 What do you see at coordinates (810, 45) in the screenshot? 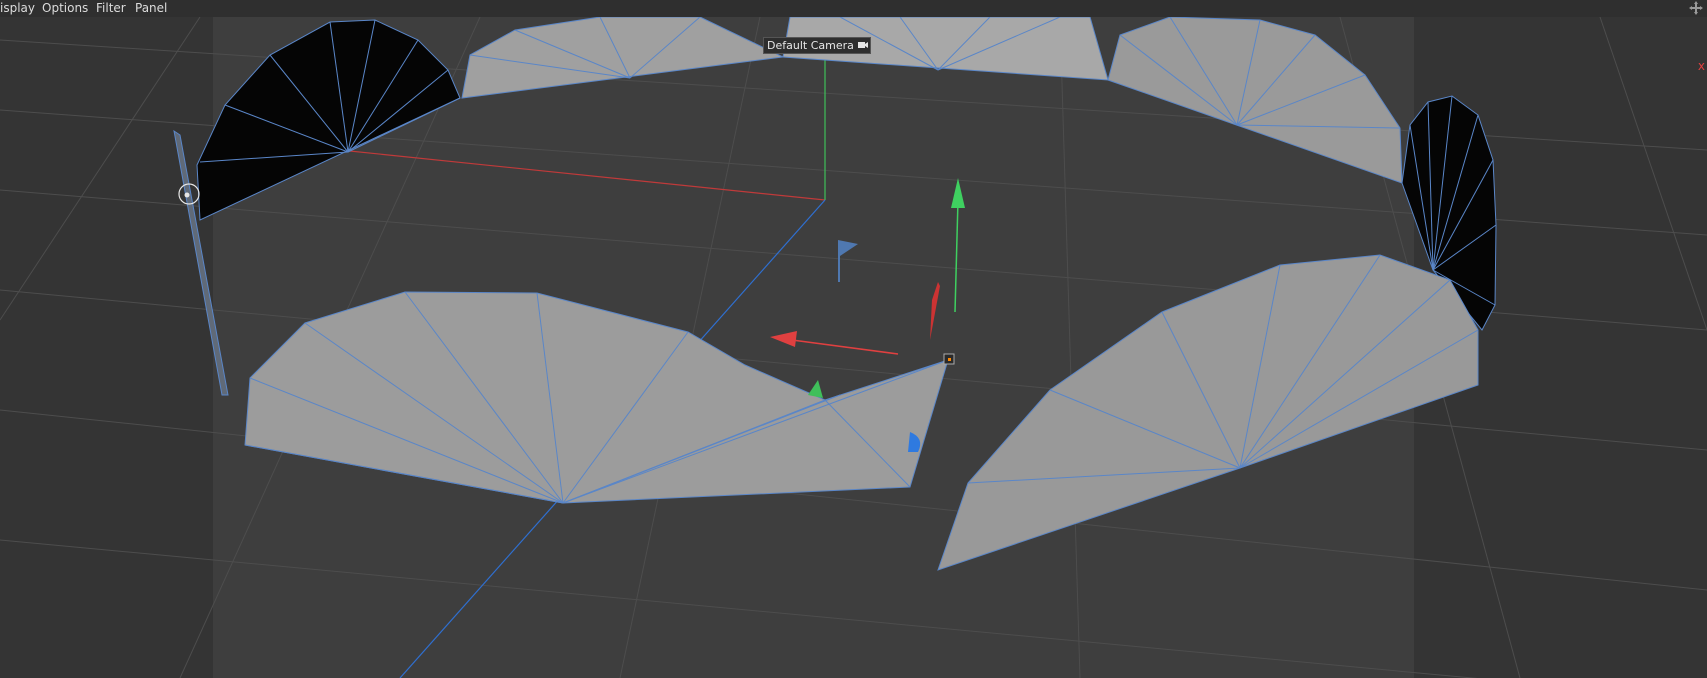
I see `camera-label-text: Default Camera` at bounding box center [810, 45].